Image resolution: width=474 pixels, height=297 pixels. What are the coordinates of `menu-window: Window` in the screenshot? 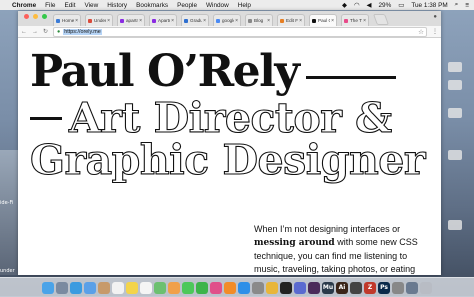 It's located at (217, 5).